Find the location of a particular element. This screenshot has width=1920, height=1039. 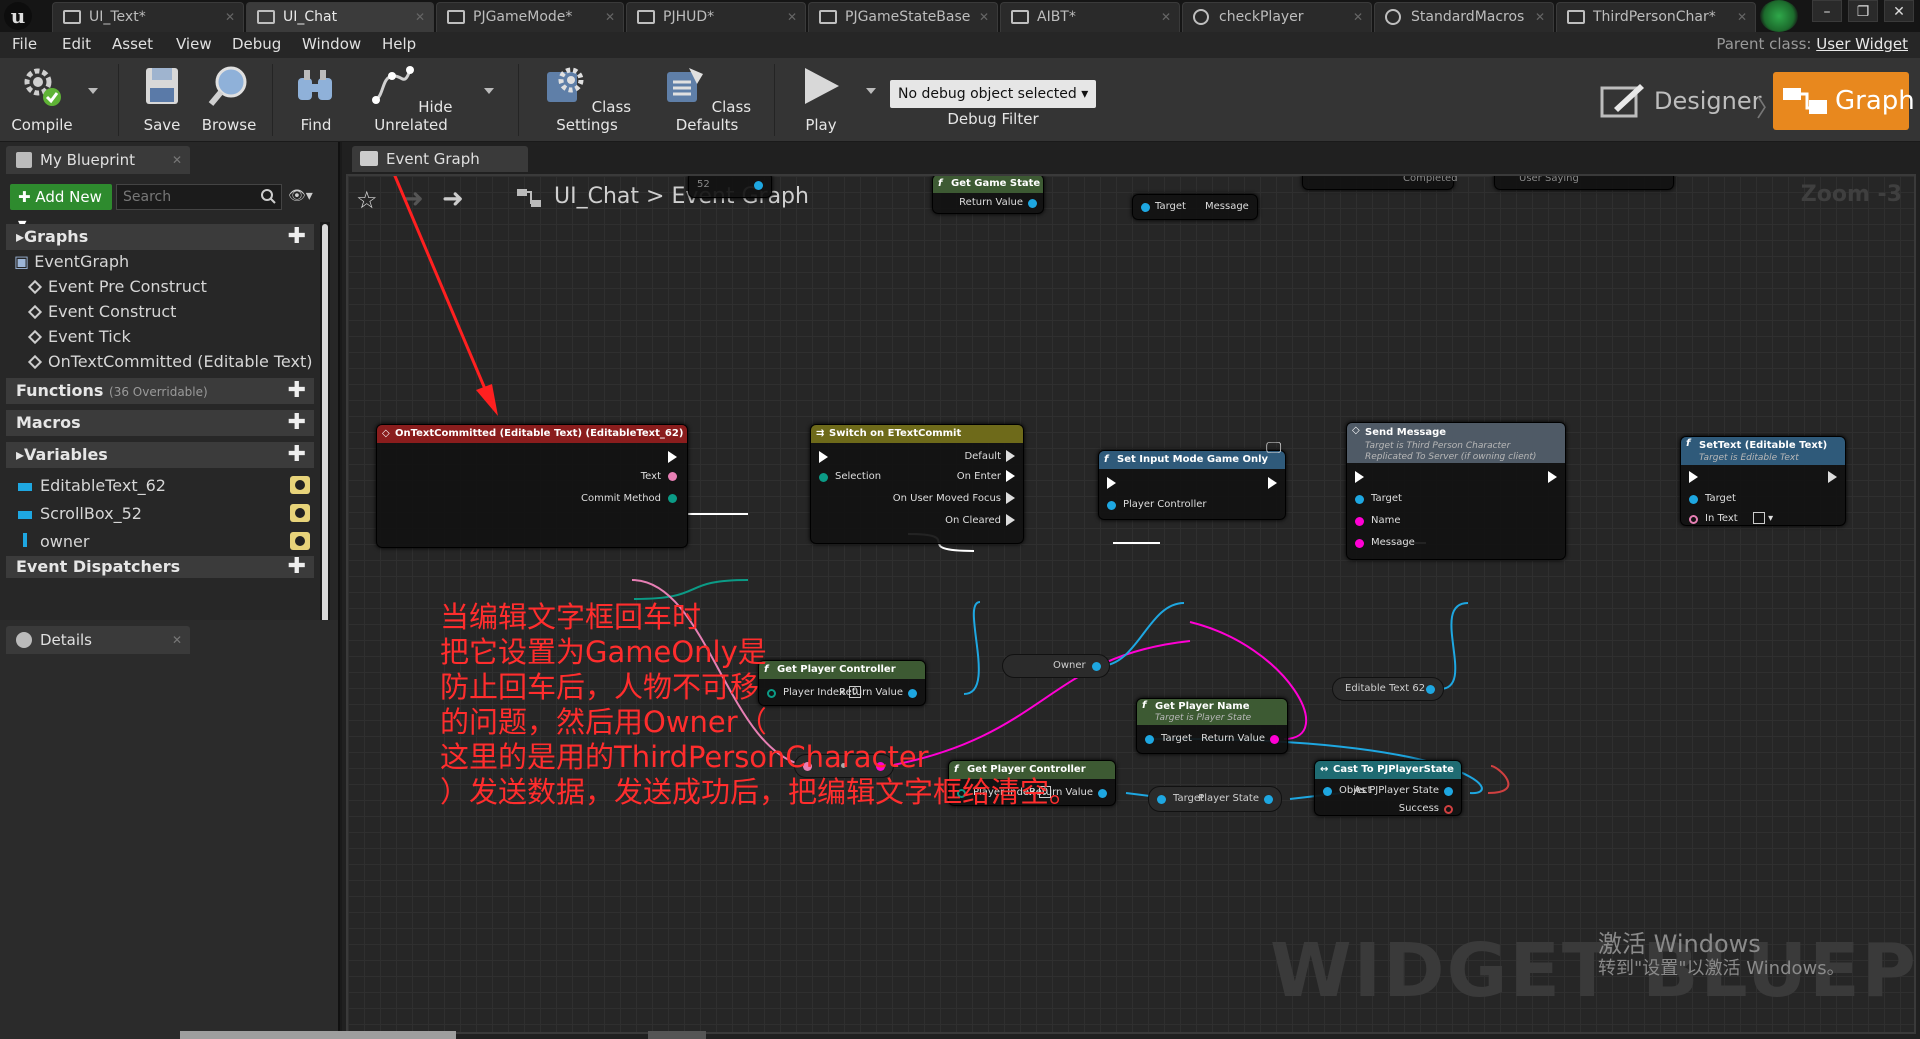

graph-mode-button: Graph is located at coordinates (1844, 101).